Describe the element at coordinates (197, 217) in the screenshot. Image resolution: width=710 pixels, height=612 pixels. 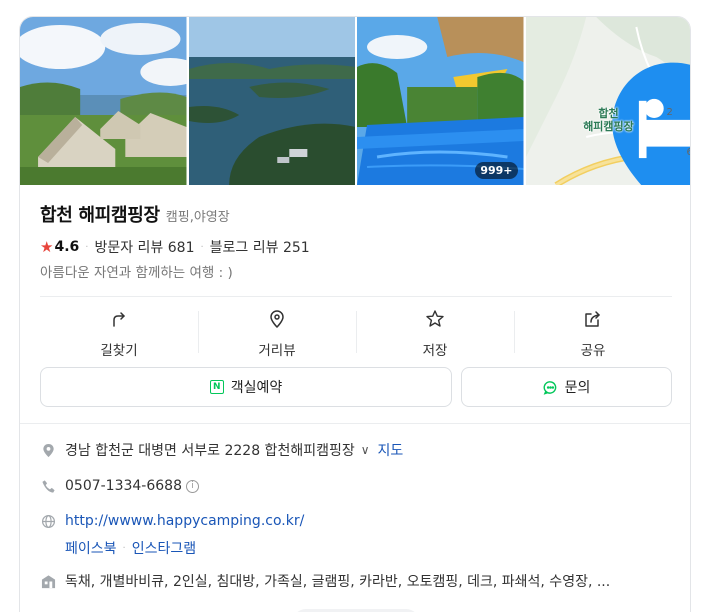
I see `place-category: 캠핑,야영장` at that location.